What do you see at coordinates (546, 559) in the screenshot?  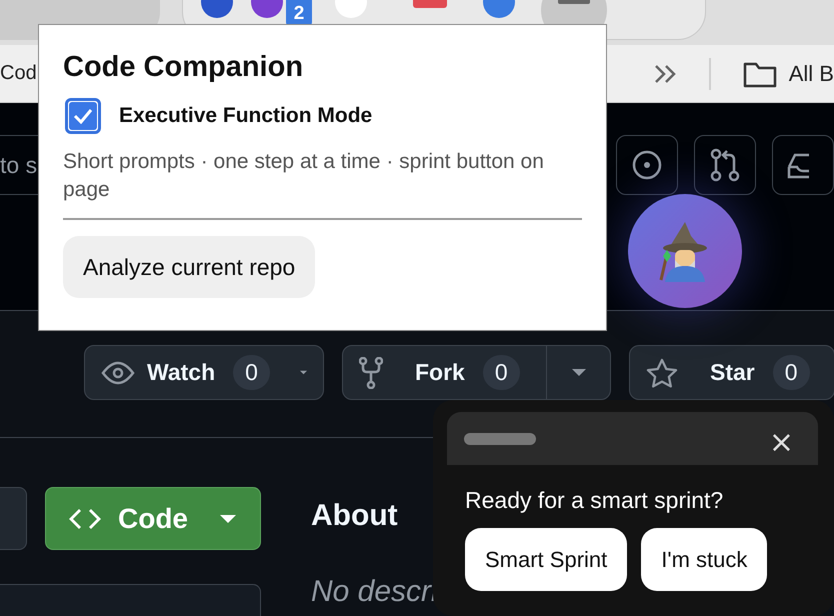 I see `sprint-option-button: Smart Sprint` at bounding box center [546, 559].